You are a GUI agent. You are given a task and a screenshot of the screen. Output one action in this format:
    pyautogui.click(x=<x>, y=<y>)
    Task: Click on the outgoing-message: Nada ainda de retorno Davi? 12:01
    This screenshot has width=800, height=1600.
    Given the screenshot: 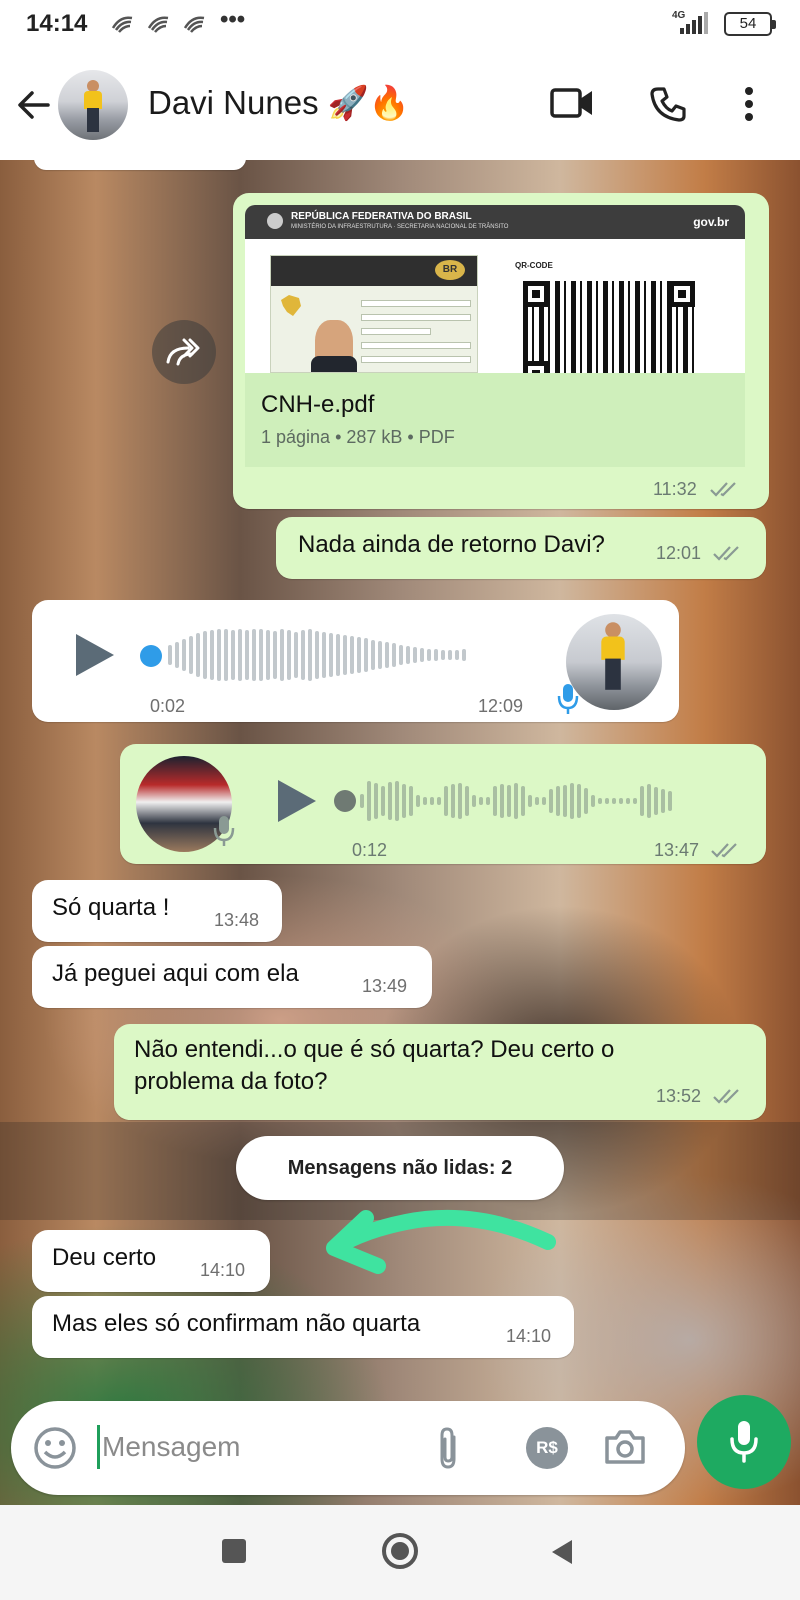 What is the action you would take?
    pyautogui.click(x=521, y=548)
    